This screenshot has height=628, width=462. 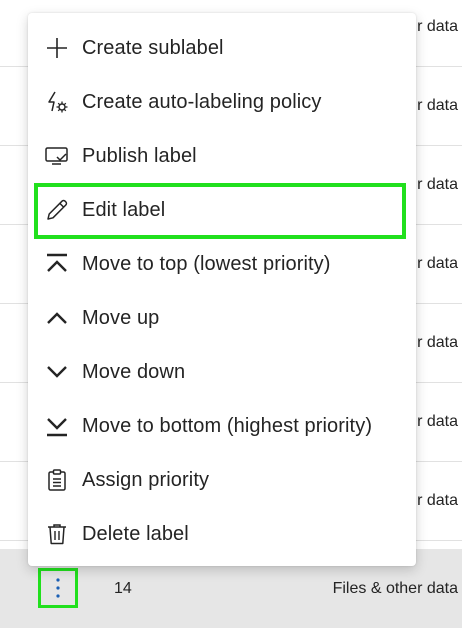 What do you see at coordinates (222, 156) in the screenshot?
I see `menu-item-publish-label: Publish label` at bounding box center [222, 156].